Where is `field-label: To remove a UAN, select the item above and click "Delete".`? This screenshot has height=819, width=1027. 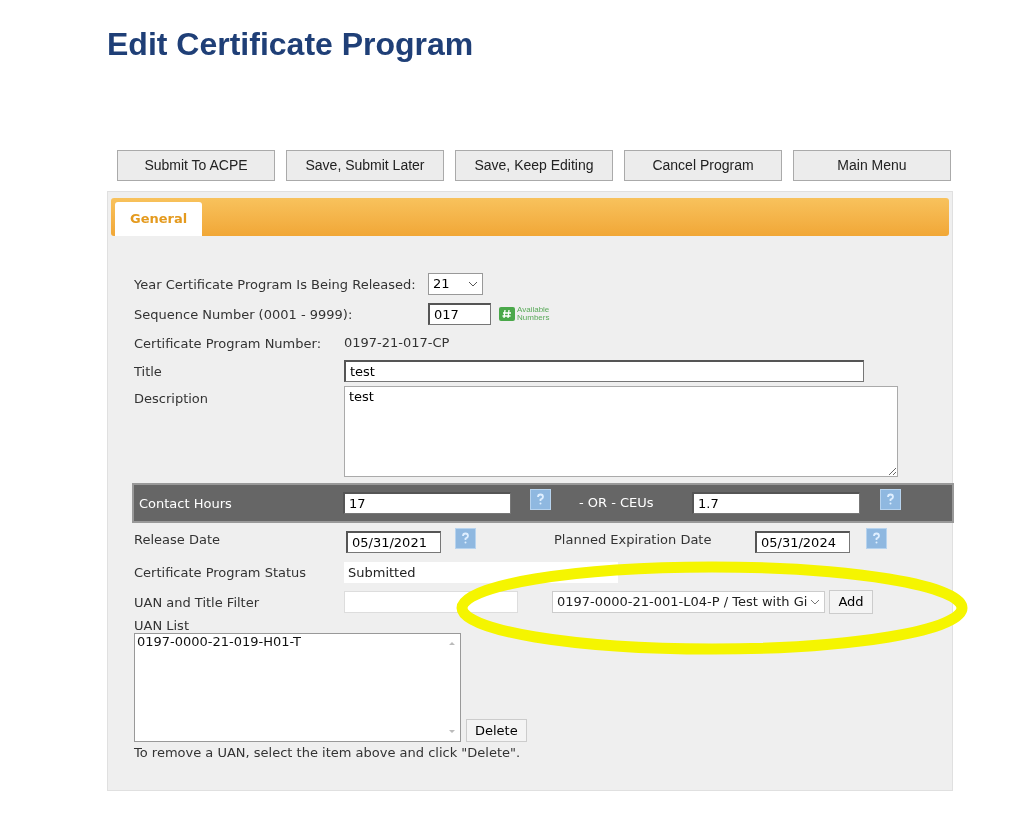
field-label: To remove a UAN, select the item above and click "Delete". is located at coordinates (328, 753).